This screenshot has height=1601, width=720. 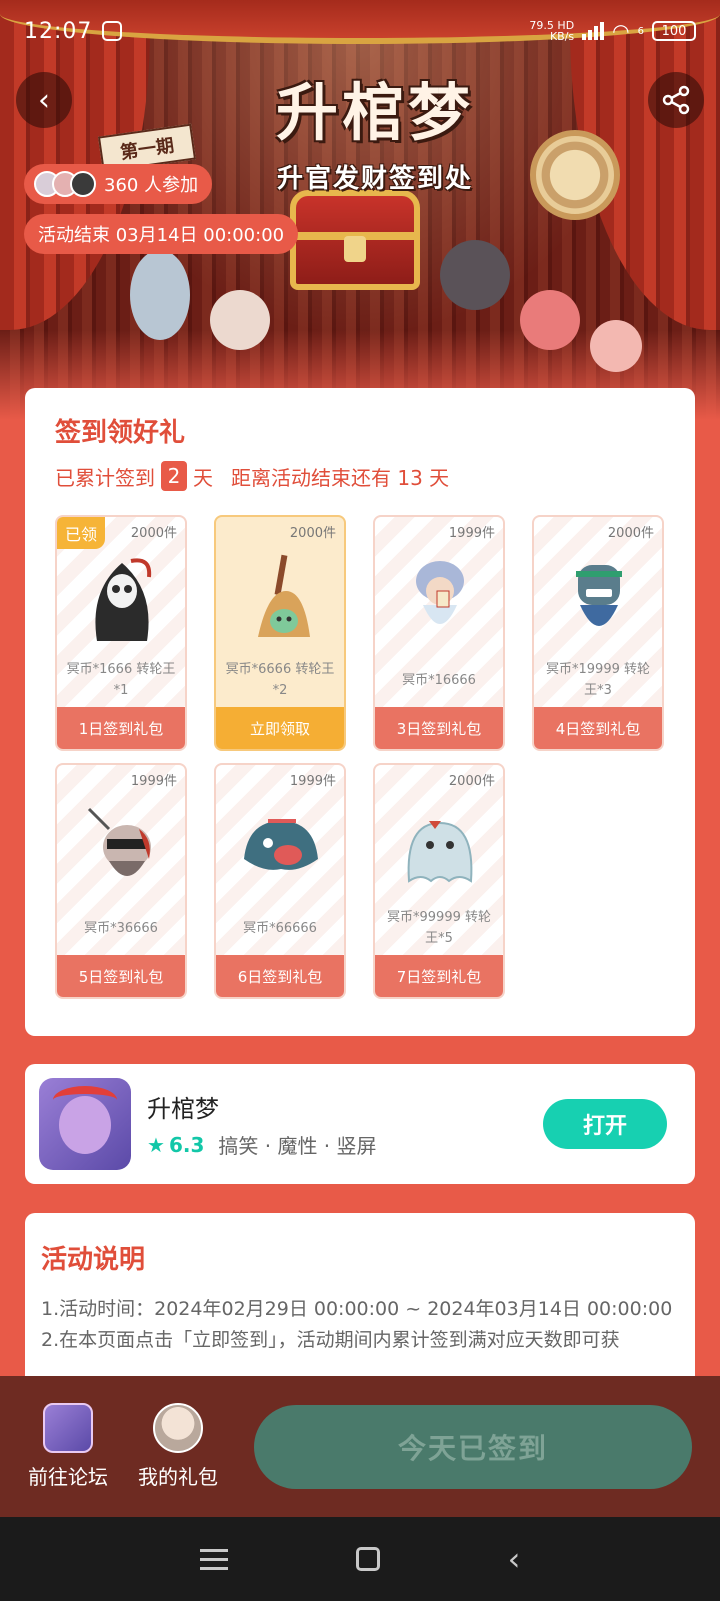 I want to click on event-title: 升棺梦 升官发财签到处, so click(x=375, y=128).